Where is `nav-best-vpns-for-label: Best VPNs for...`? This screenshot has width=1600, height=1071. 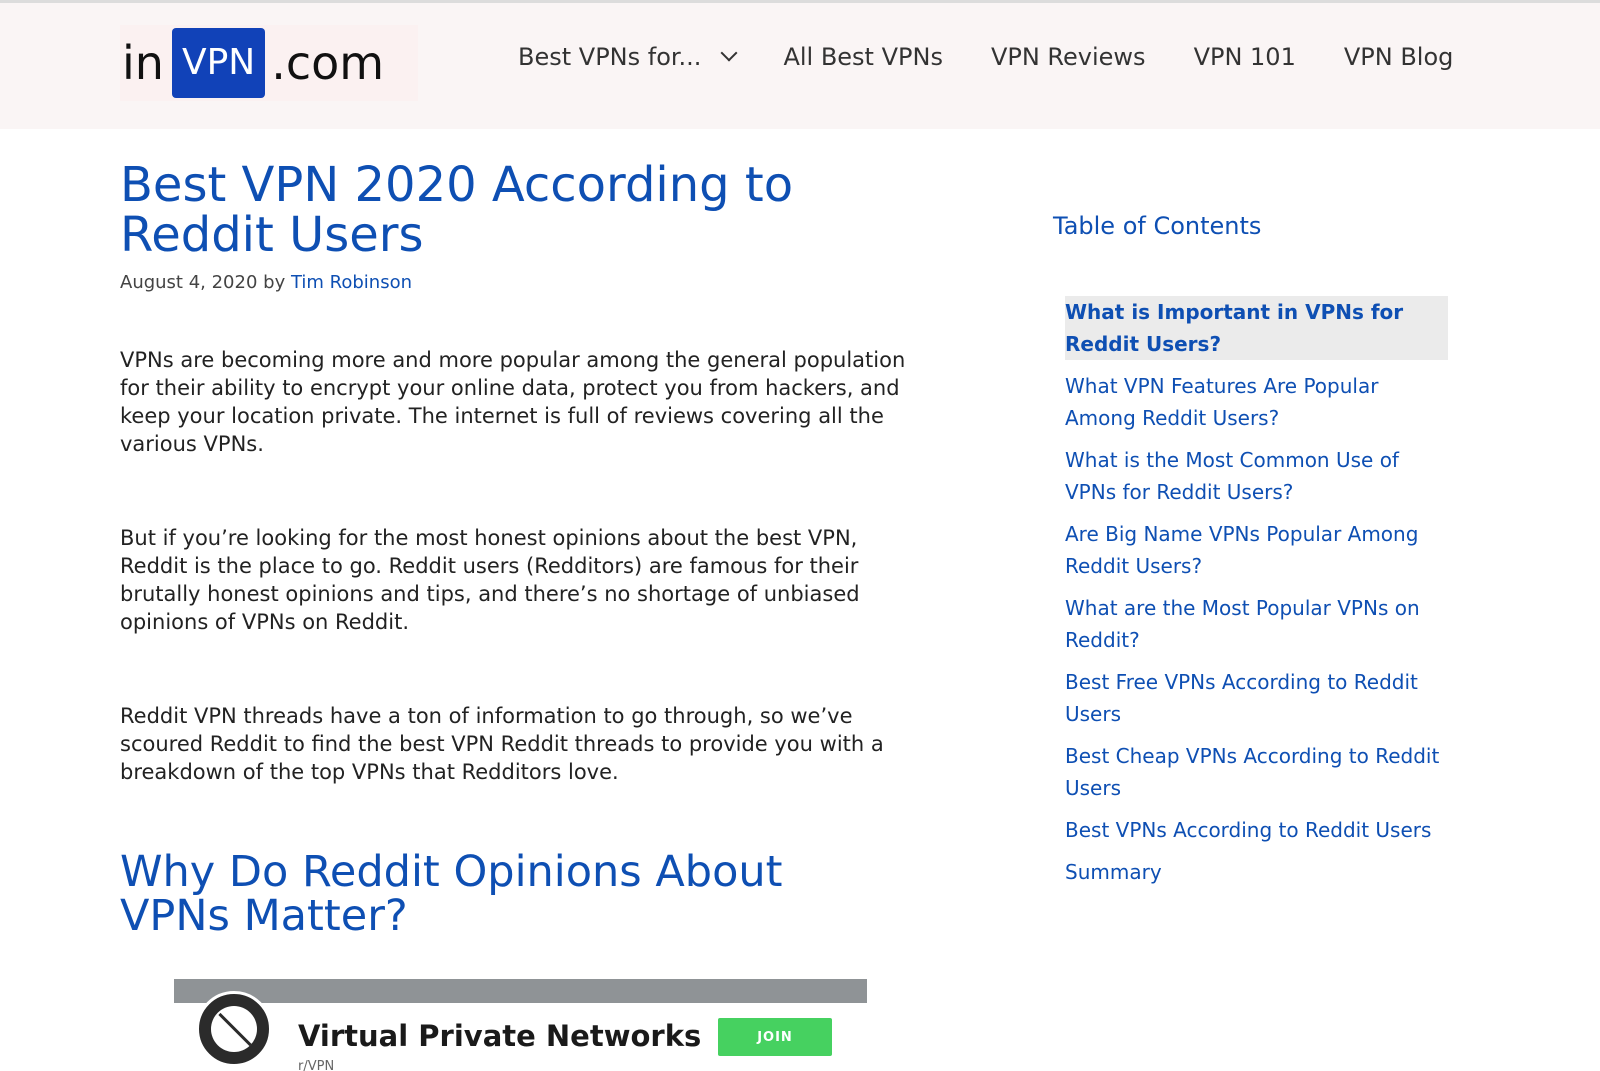
nav-best-vpns-for-label: Best VPNs for... is located at coordinates (610, 57).